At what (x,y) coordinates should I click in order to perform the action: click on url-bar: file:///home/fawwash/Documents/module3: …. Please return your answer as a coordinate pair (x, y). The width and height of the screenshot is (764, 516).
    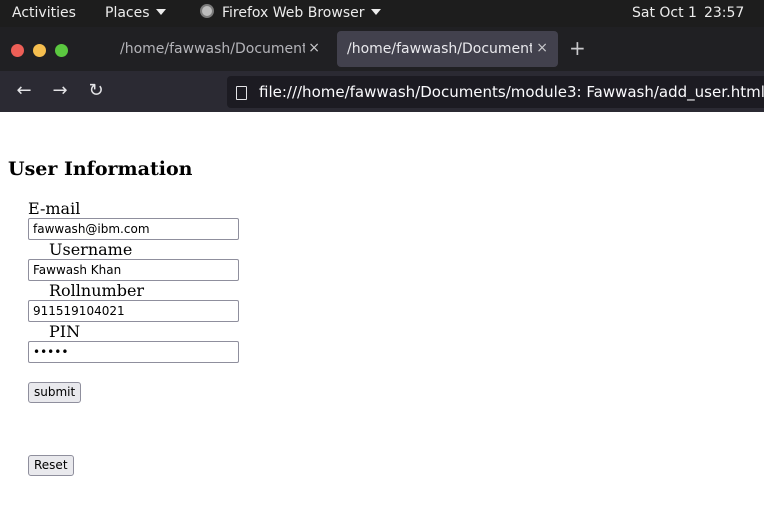
    Looking at the image, I should click on (495, 92).